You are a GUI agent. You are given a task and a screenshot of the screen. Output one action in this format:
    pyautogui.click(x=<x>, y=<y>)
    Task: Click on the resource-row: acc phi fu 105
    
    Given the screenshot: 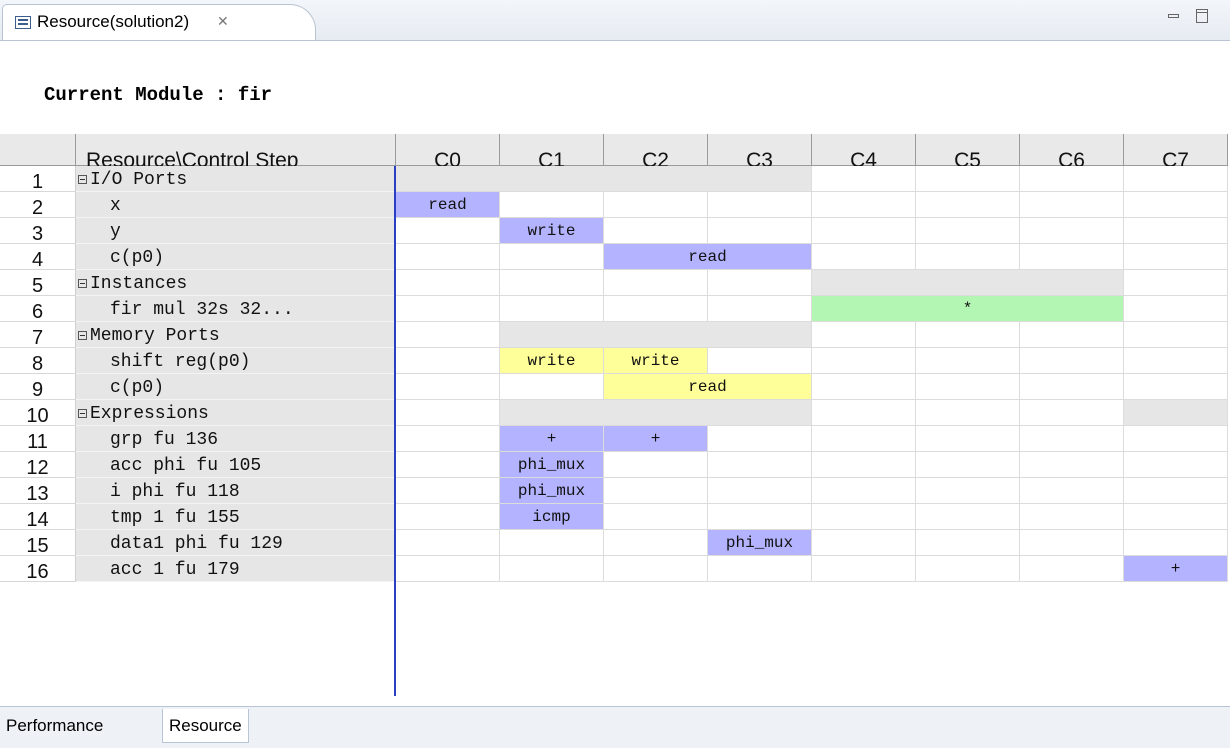 What is the action you would take?
    pyautogui.click(x=235, y=465)
    